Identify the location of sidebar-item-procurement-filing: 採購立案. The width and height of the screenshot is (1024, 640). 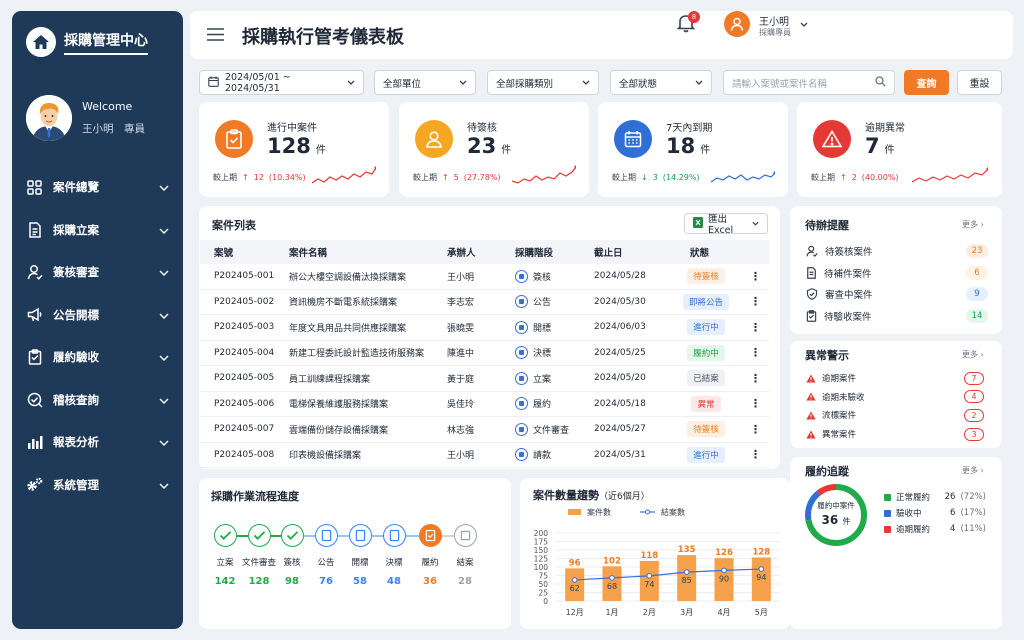
(97, 230).